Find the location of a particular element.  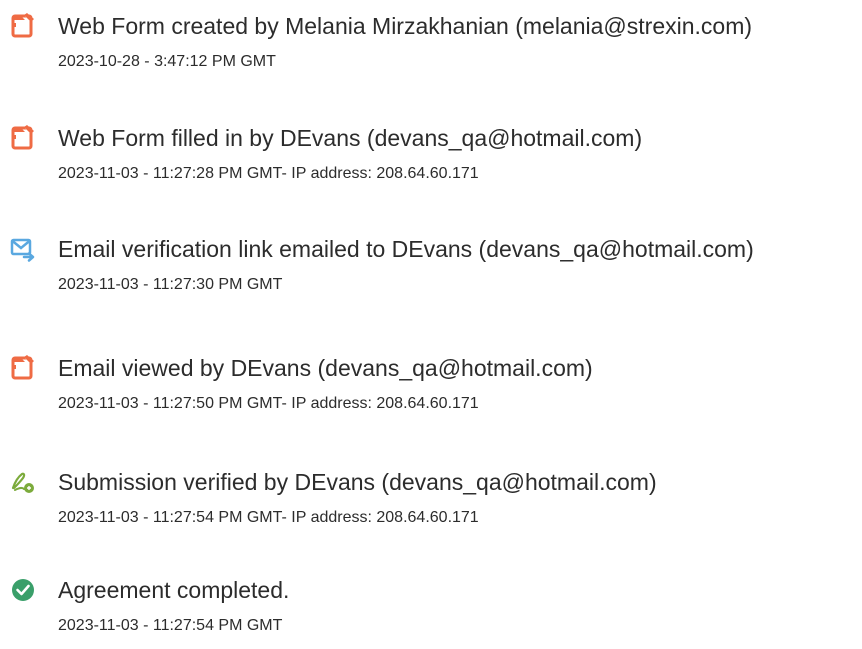

event-timestamp: 2023-10-28 - 3:47:12 PM GMT is located at coordinates (167, 61).